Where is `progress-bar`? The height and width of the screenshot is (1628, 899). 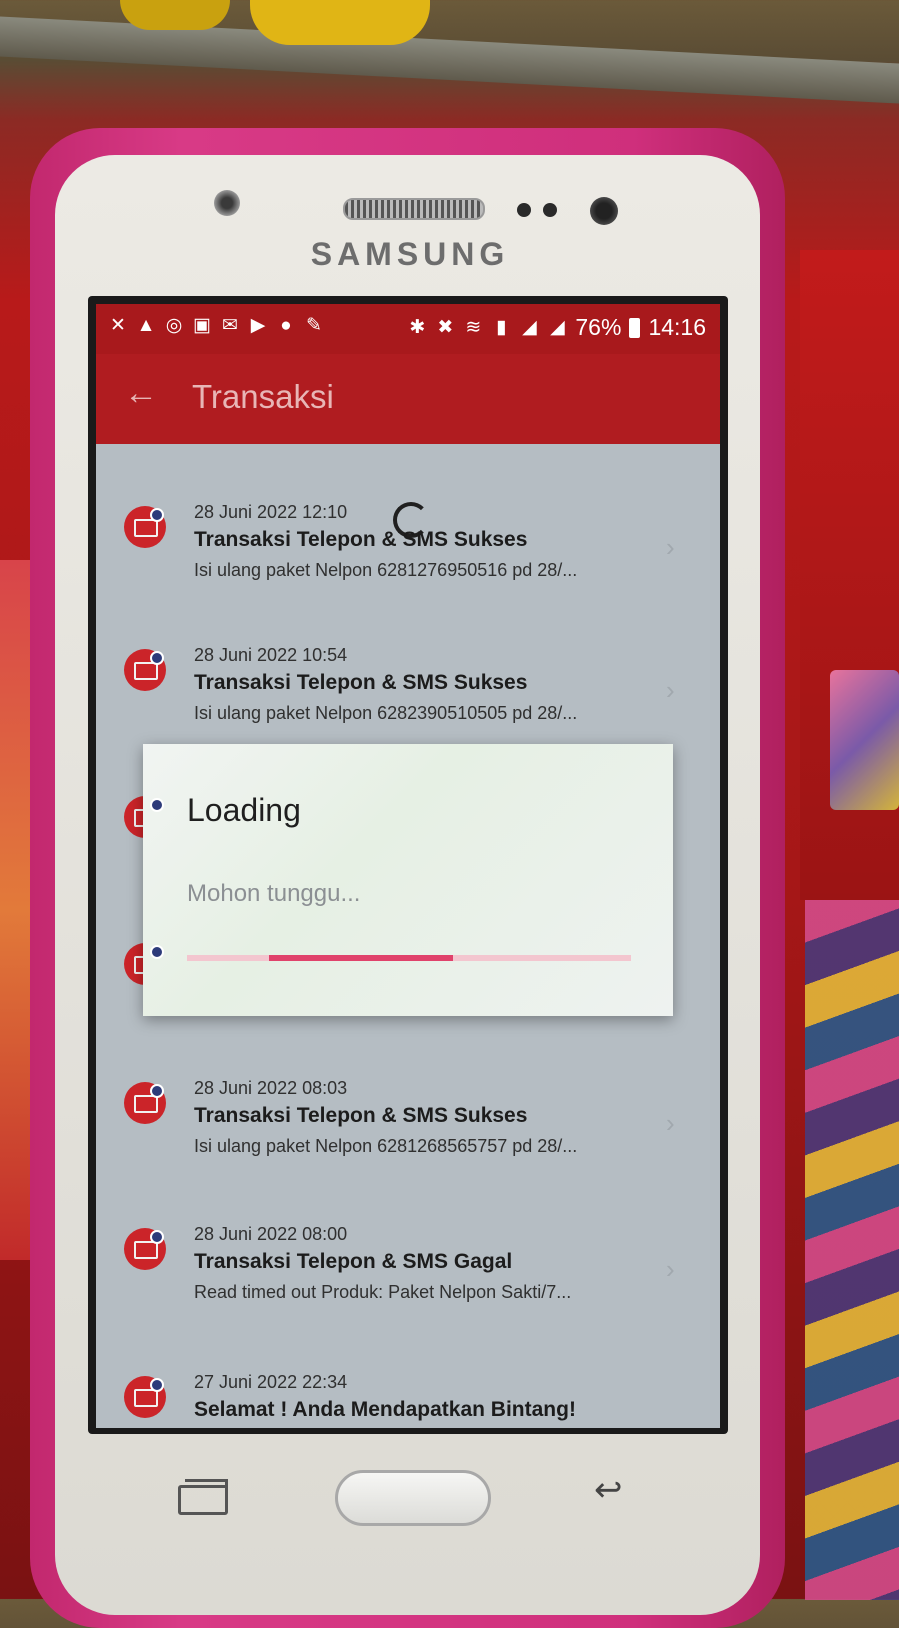
progress-bar is located at coordinates (409, 958).